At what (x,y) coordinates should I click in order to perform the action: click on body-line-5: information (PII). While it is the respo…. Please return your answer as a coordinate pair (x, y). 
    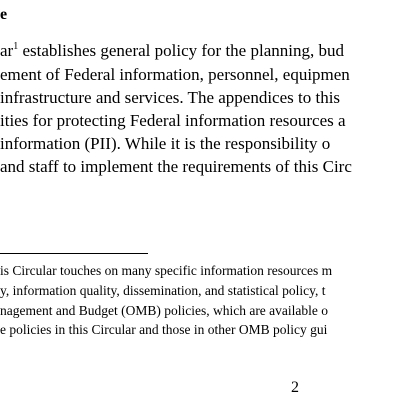
    Looking at the image, I should click on (165, 143).